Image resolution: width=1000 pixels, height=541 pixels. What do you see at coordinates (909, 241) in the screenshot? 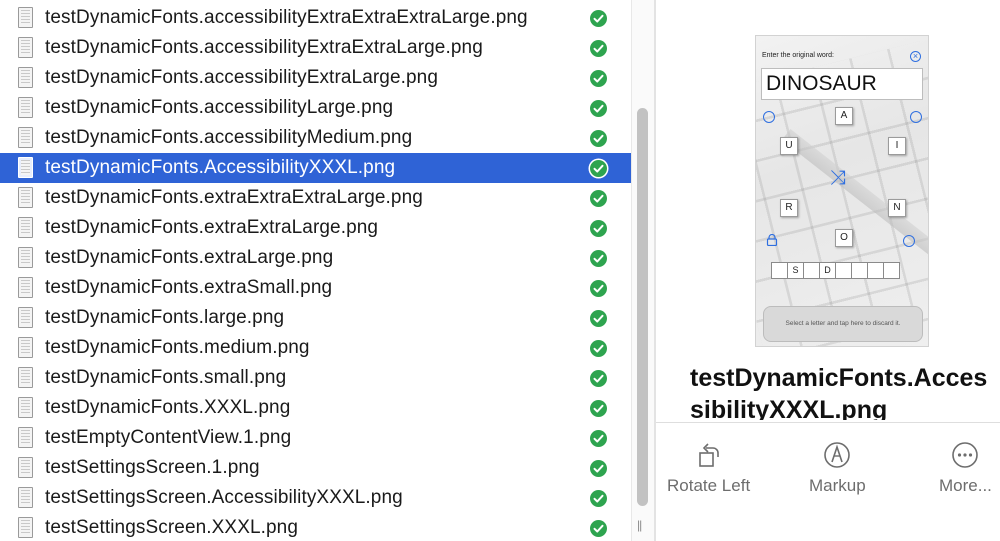
I see `submit-arrow-icon` at bounding box center [909, 241].